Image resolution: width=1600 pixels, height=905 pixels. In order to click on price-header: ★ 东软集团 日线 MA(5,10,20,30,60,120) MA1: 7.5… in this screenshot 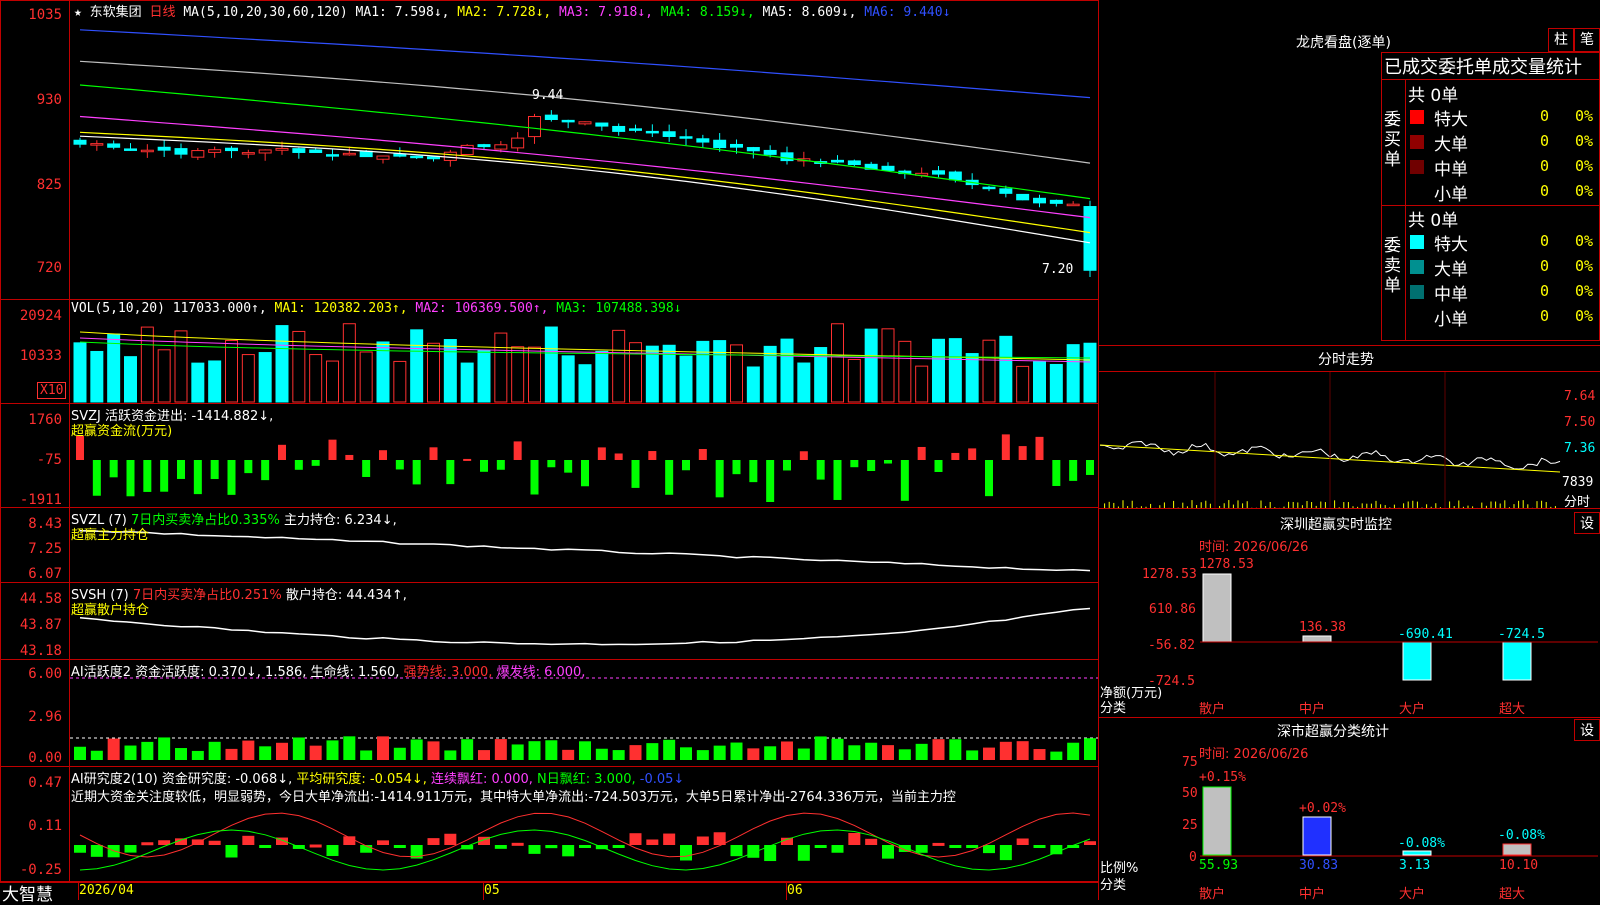, I will do `click(512, 10)`.